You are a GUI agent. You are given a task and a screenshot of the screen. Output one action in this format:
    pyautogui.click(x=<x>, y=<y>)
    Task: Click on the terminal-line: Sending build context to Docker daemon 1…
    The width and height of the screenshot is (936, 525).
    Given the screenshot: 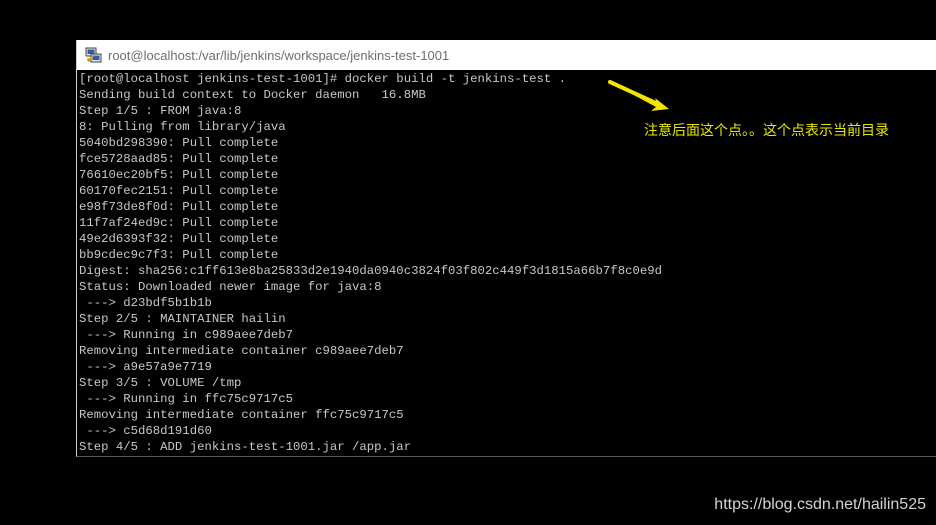 What is the action you would take?
    pyautogui.click(x=252, y=95)
    